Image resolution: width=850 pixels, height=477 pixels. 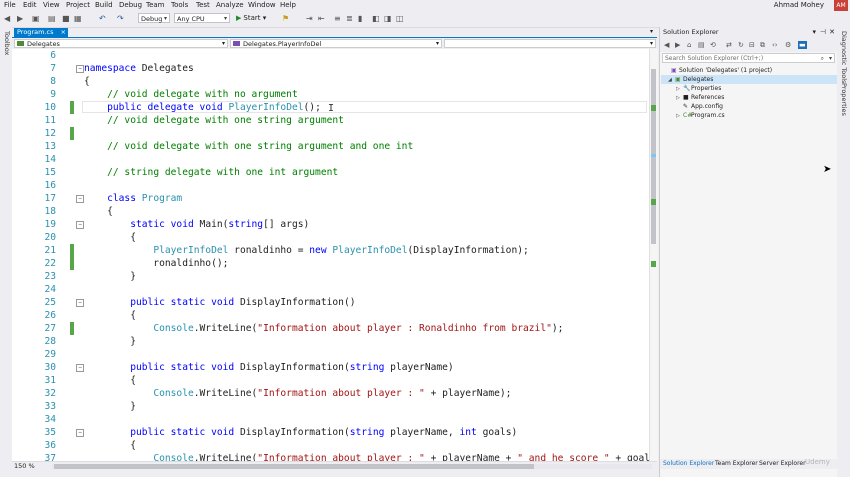 I want to click on menu-file: File, so click(x=10, y=5).